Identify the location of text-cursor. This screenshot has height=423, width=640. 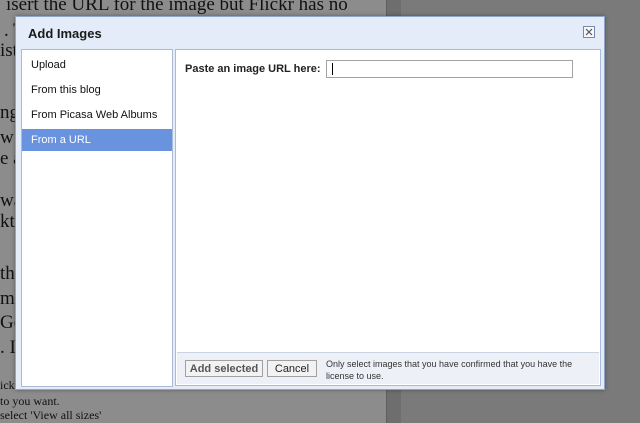
(332, 69).